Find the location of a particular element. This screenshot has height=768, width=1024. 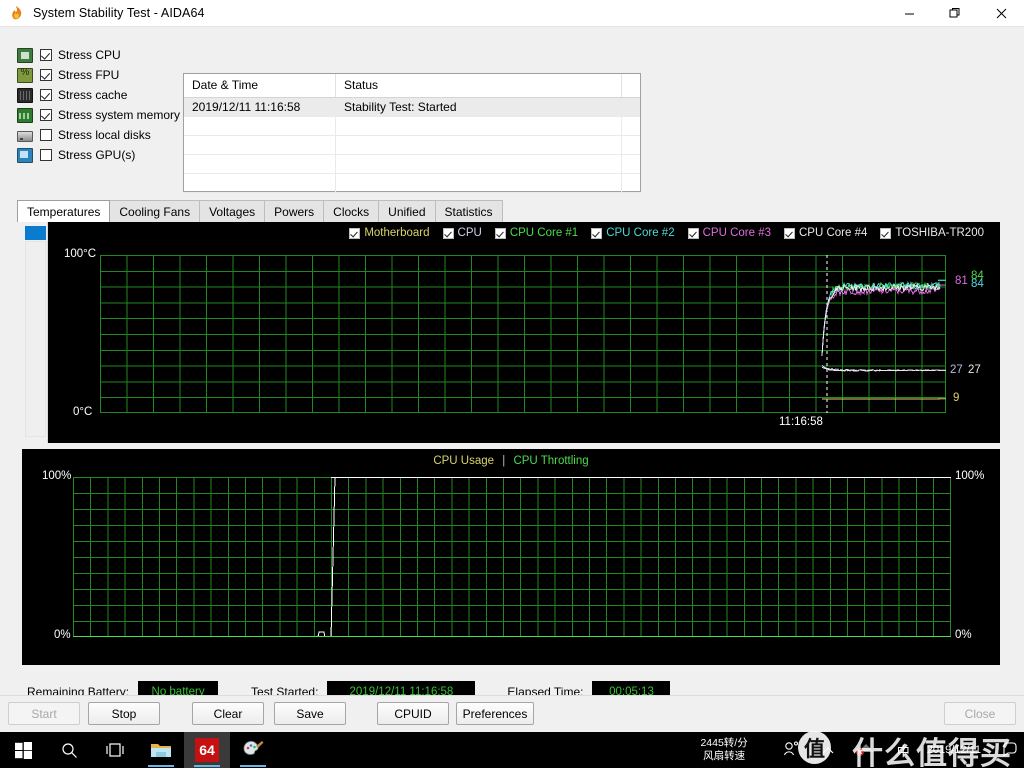

maximize-button is located at coordinates (955, 13).